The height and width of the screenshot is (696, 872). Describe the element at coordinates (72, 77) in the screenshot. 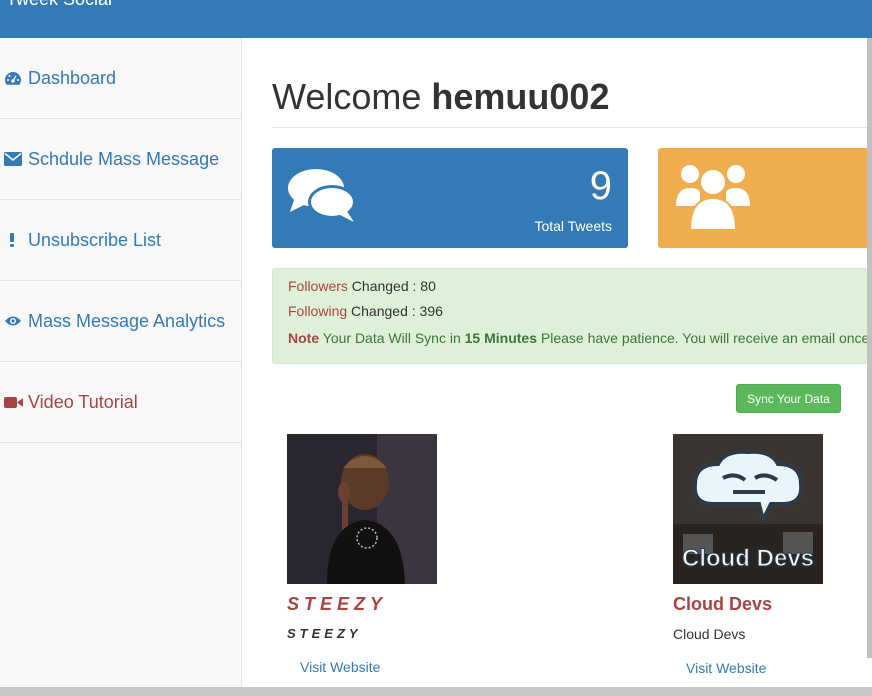

I see `sidebar-item-label: Dashboard` at that location.